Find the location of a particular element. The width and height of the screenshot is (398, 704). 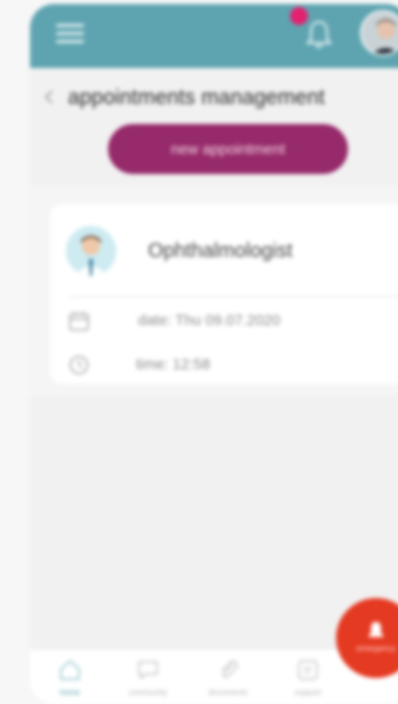

bell-icon is located at coordinates (319, 34).